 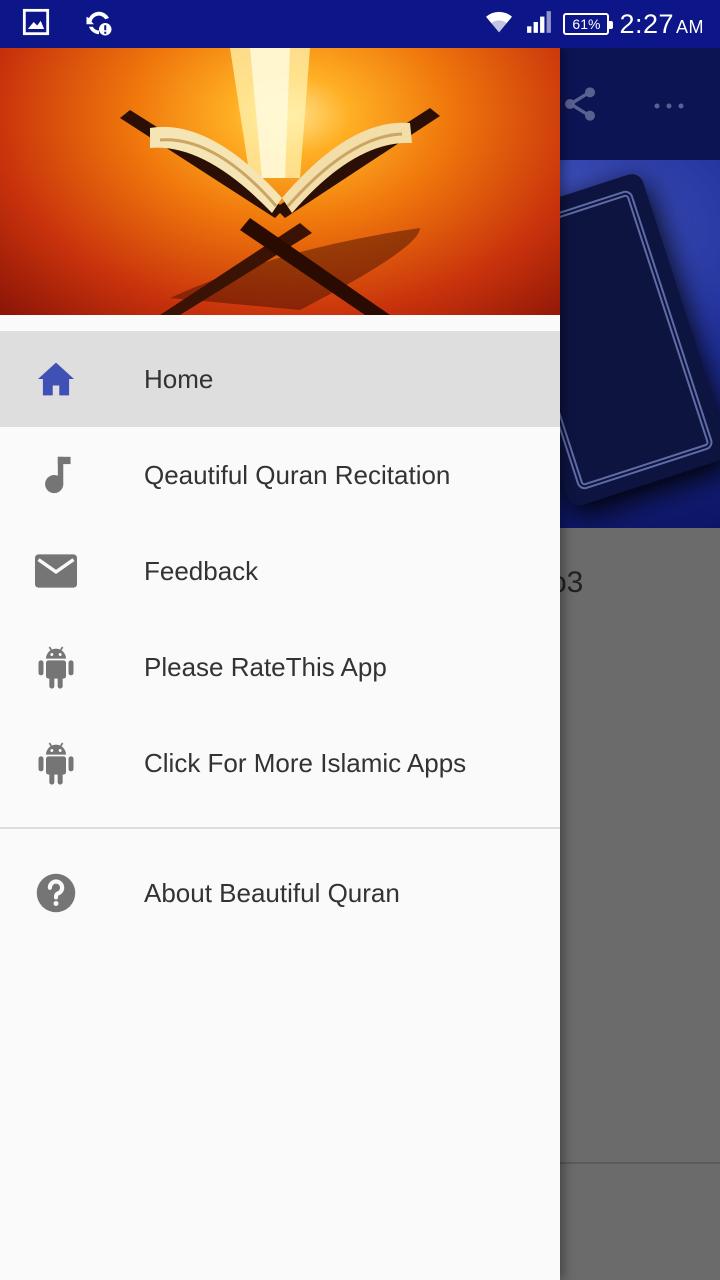 I want to click on share-icon, so click(x=580, y=106).